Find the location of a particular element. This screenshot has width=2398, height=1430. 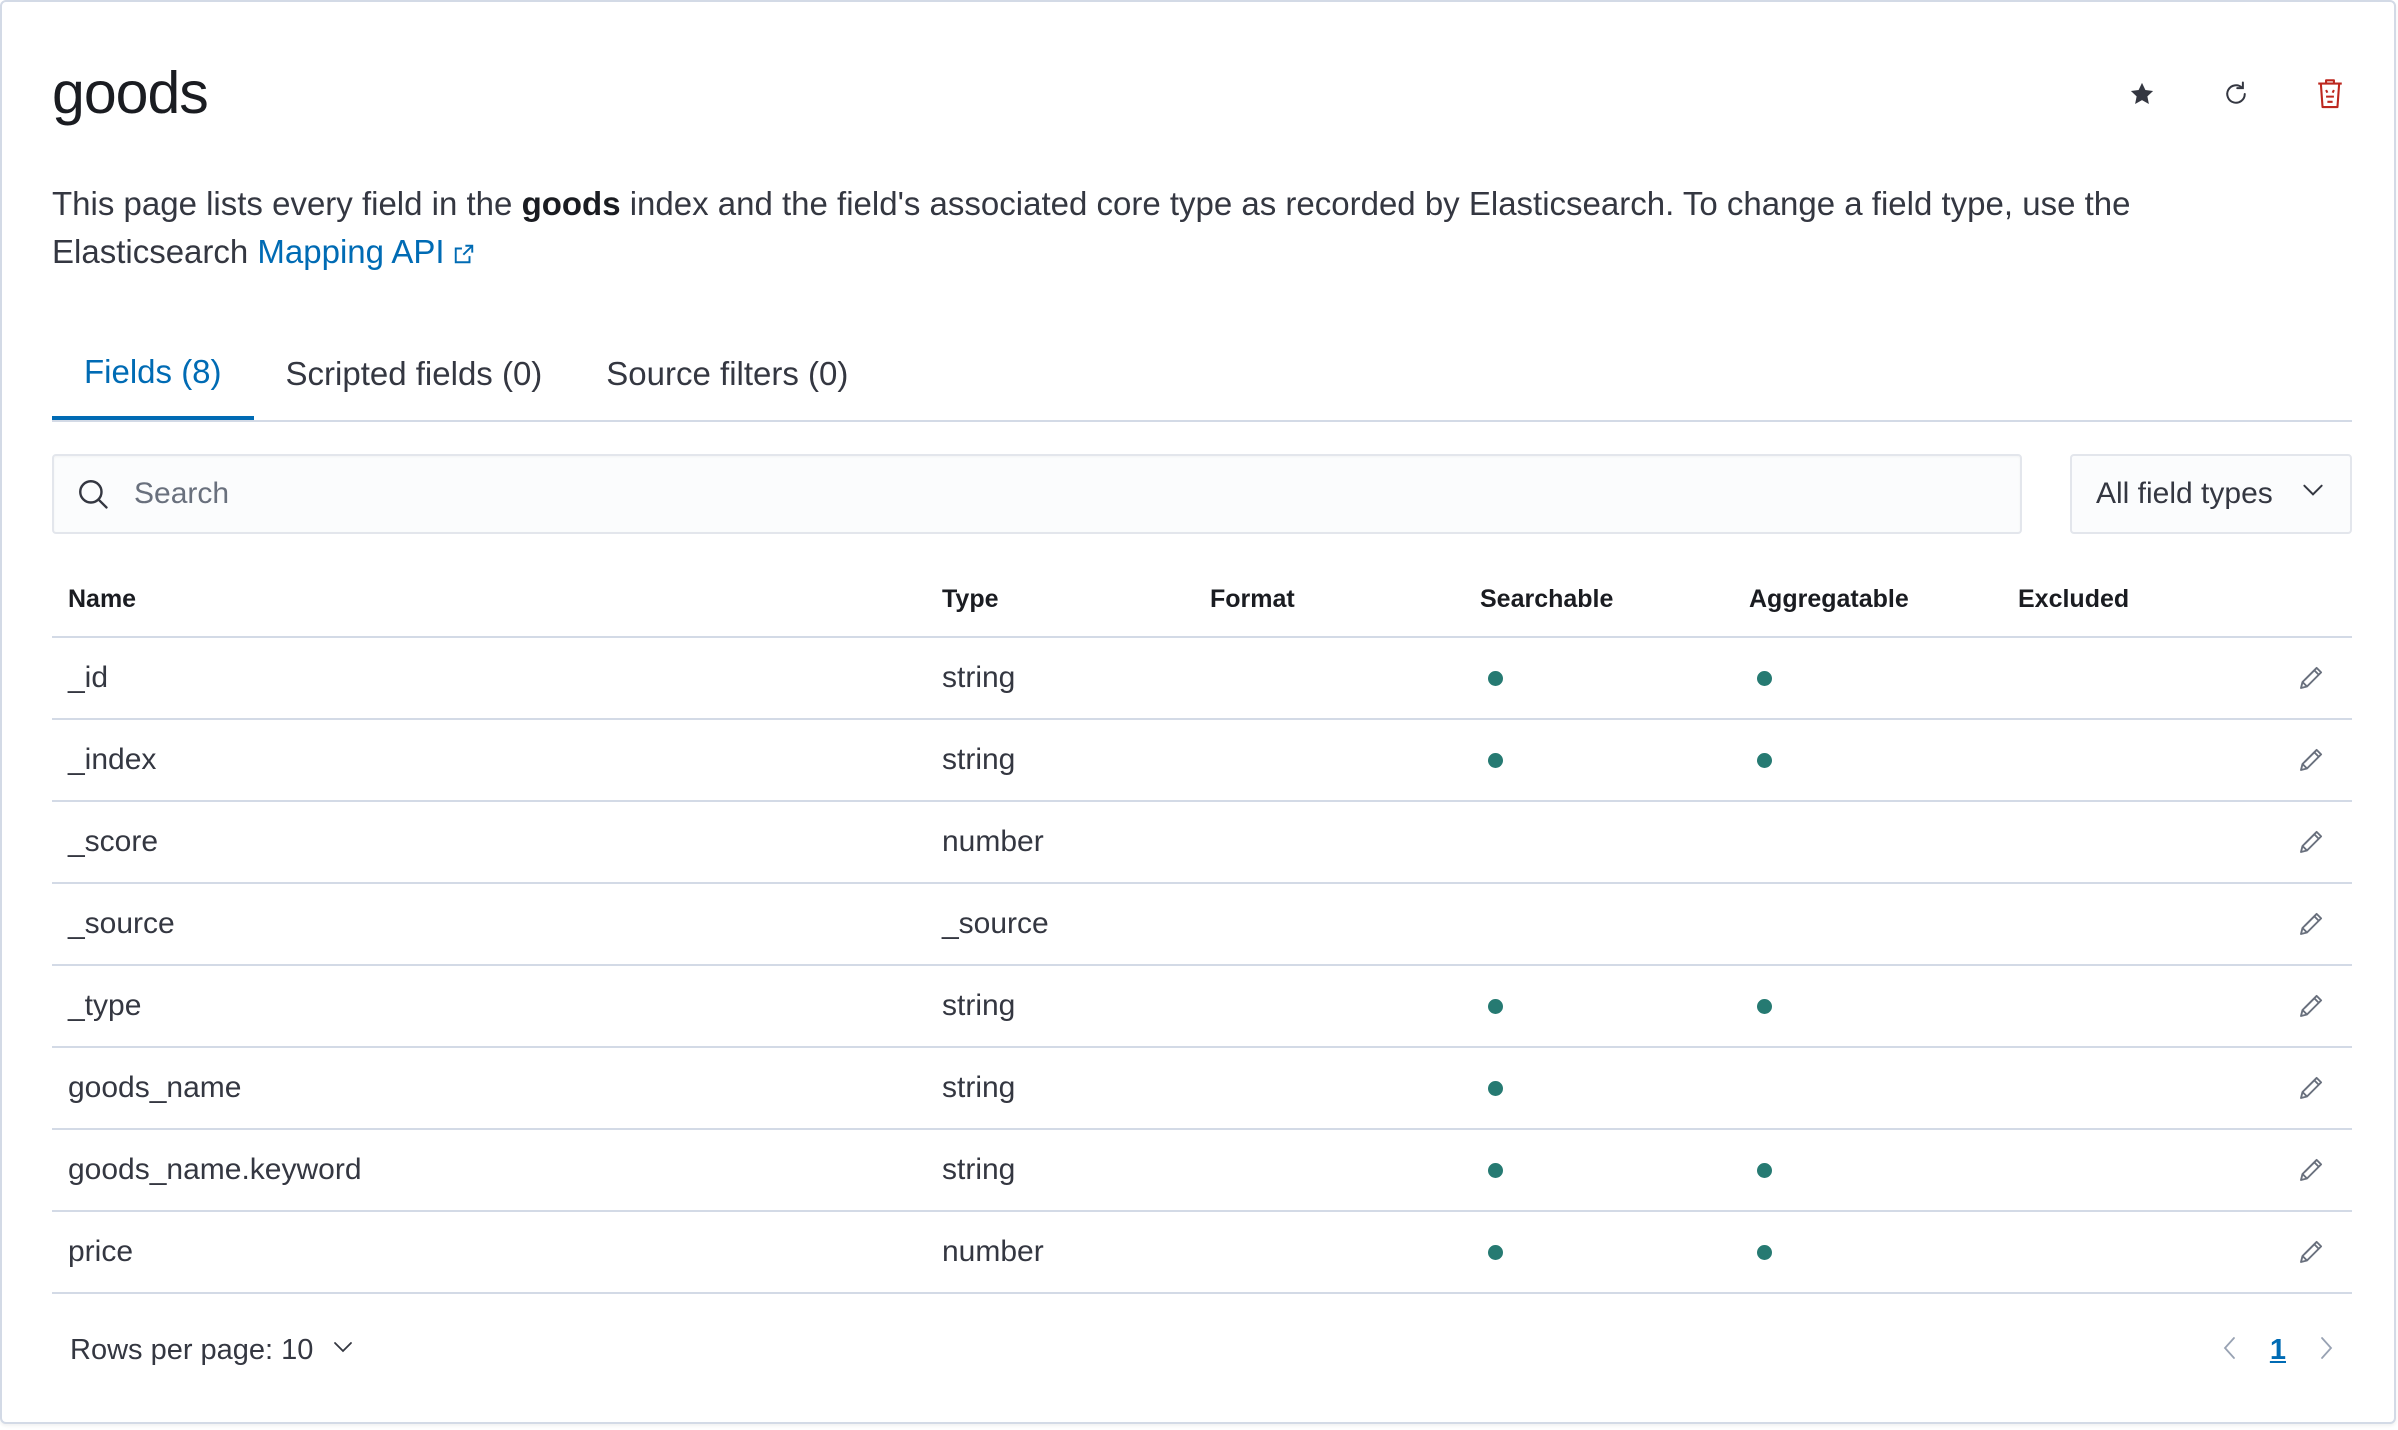

tab-fields: Fields (8) is located at coordinates (153, 374).